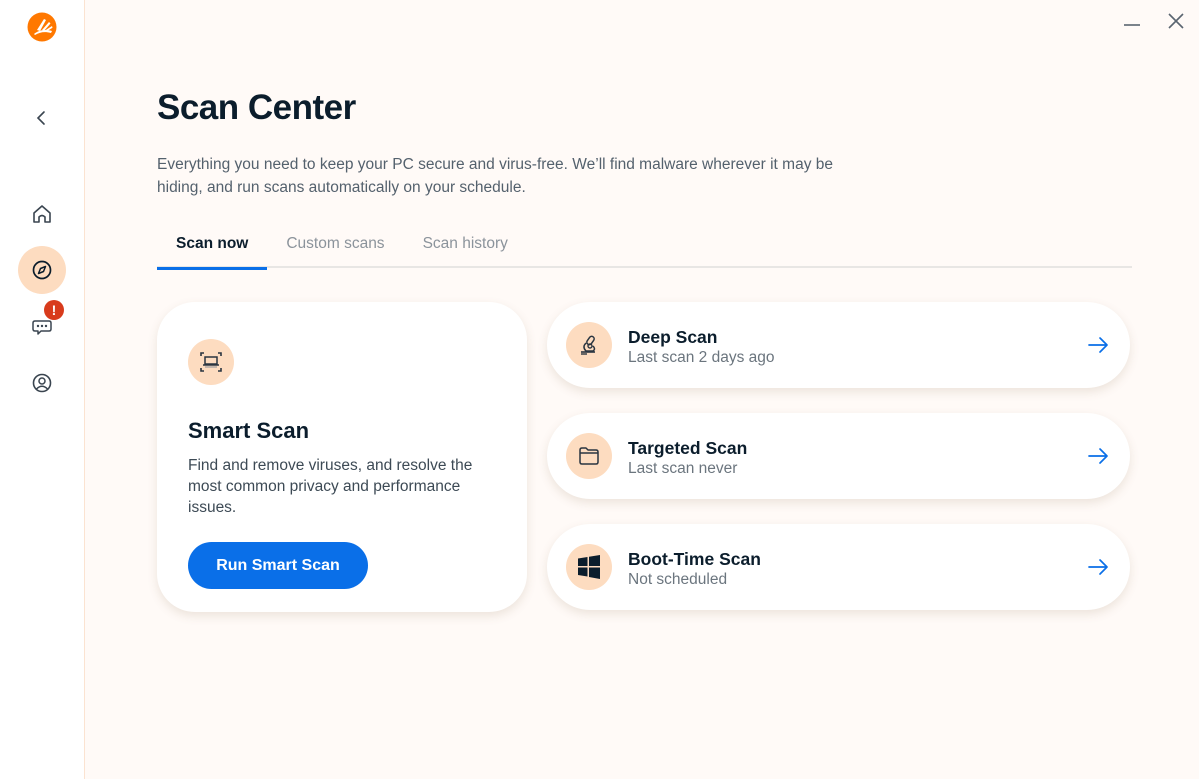 The height and width of the screenshot is (779, 1199). I want to click on back-button, so click(42, 118).